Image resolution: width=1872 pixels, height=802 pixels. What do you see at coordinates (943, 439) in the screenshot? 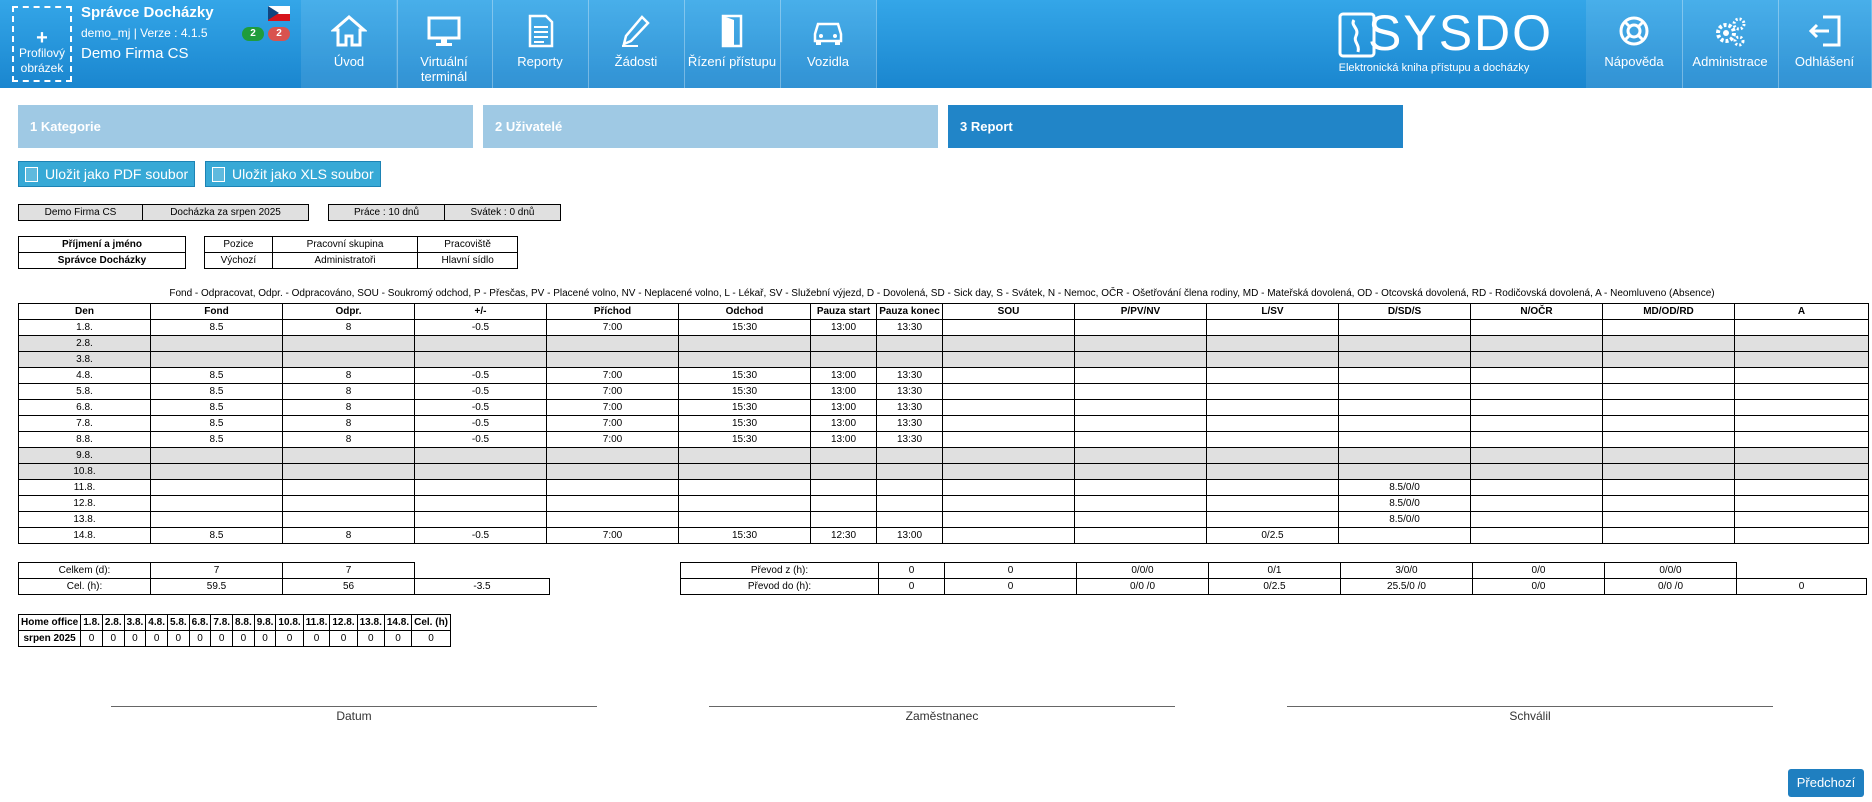
I see `attendance-row: 8.8. 8.5 8 -0.5 7:00 15:30 13:00 13:30` at bounding box center [943, 439].